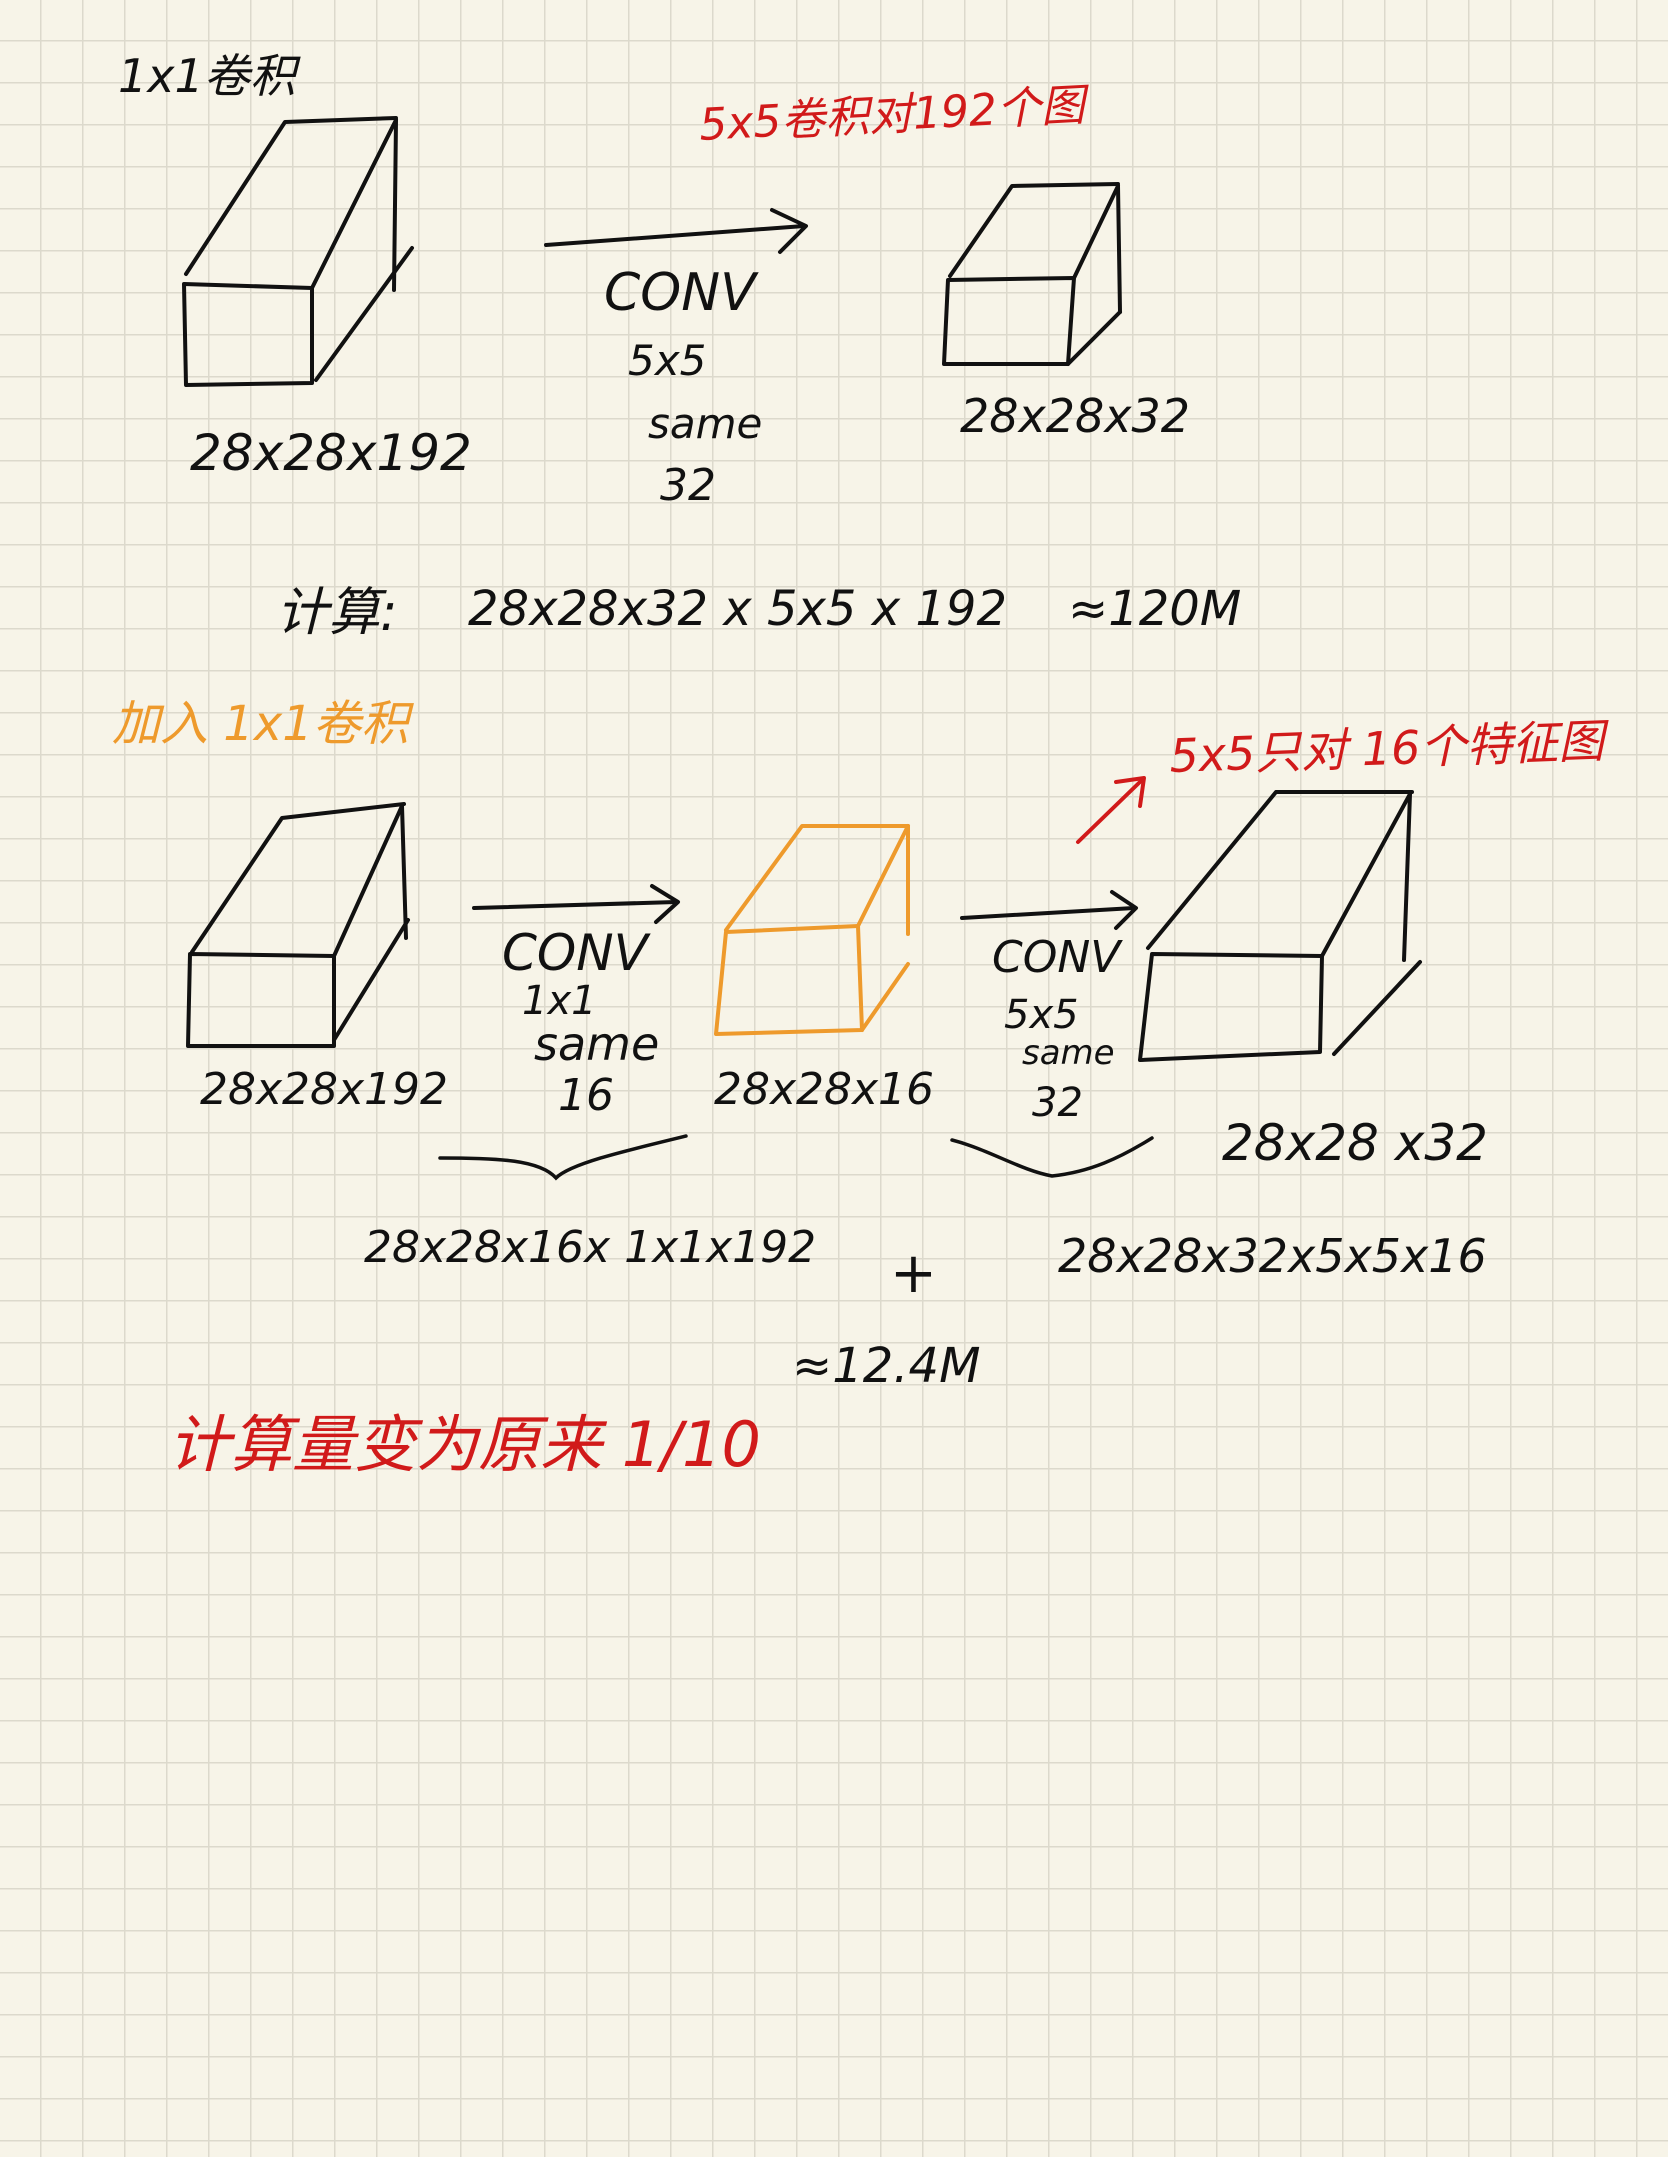 The height and width of the screenshot is (2157, 1668). I want to click on calc-expression: 28x28x32 x 5x5 x 192, so click(737, 609).